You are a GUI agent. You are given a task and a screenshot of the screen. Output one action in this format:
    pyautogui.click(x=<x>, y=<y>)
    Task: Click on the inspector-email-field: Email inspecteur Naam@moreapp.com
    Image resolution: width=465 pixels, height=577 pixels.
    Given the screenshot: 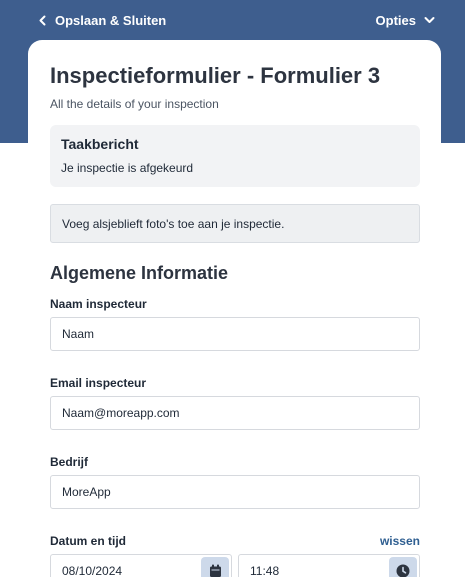 What is the action you would take?
    pyautogui.click(x=235, y=403)
    